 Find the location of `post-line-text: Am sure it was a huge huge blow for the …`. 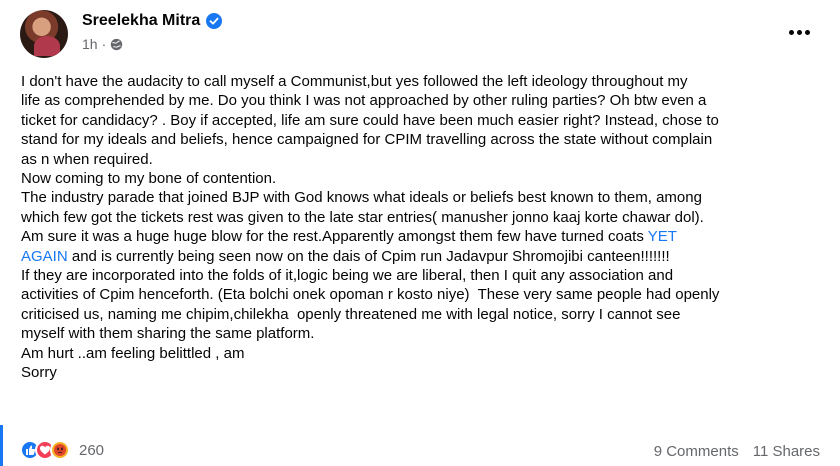

post-line-text: Am sure it was a huge huge blow for the … is located at coordinates (334, 237).